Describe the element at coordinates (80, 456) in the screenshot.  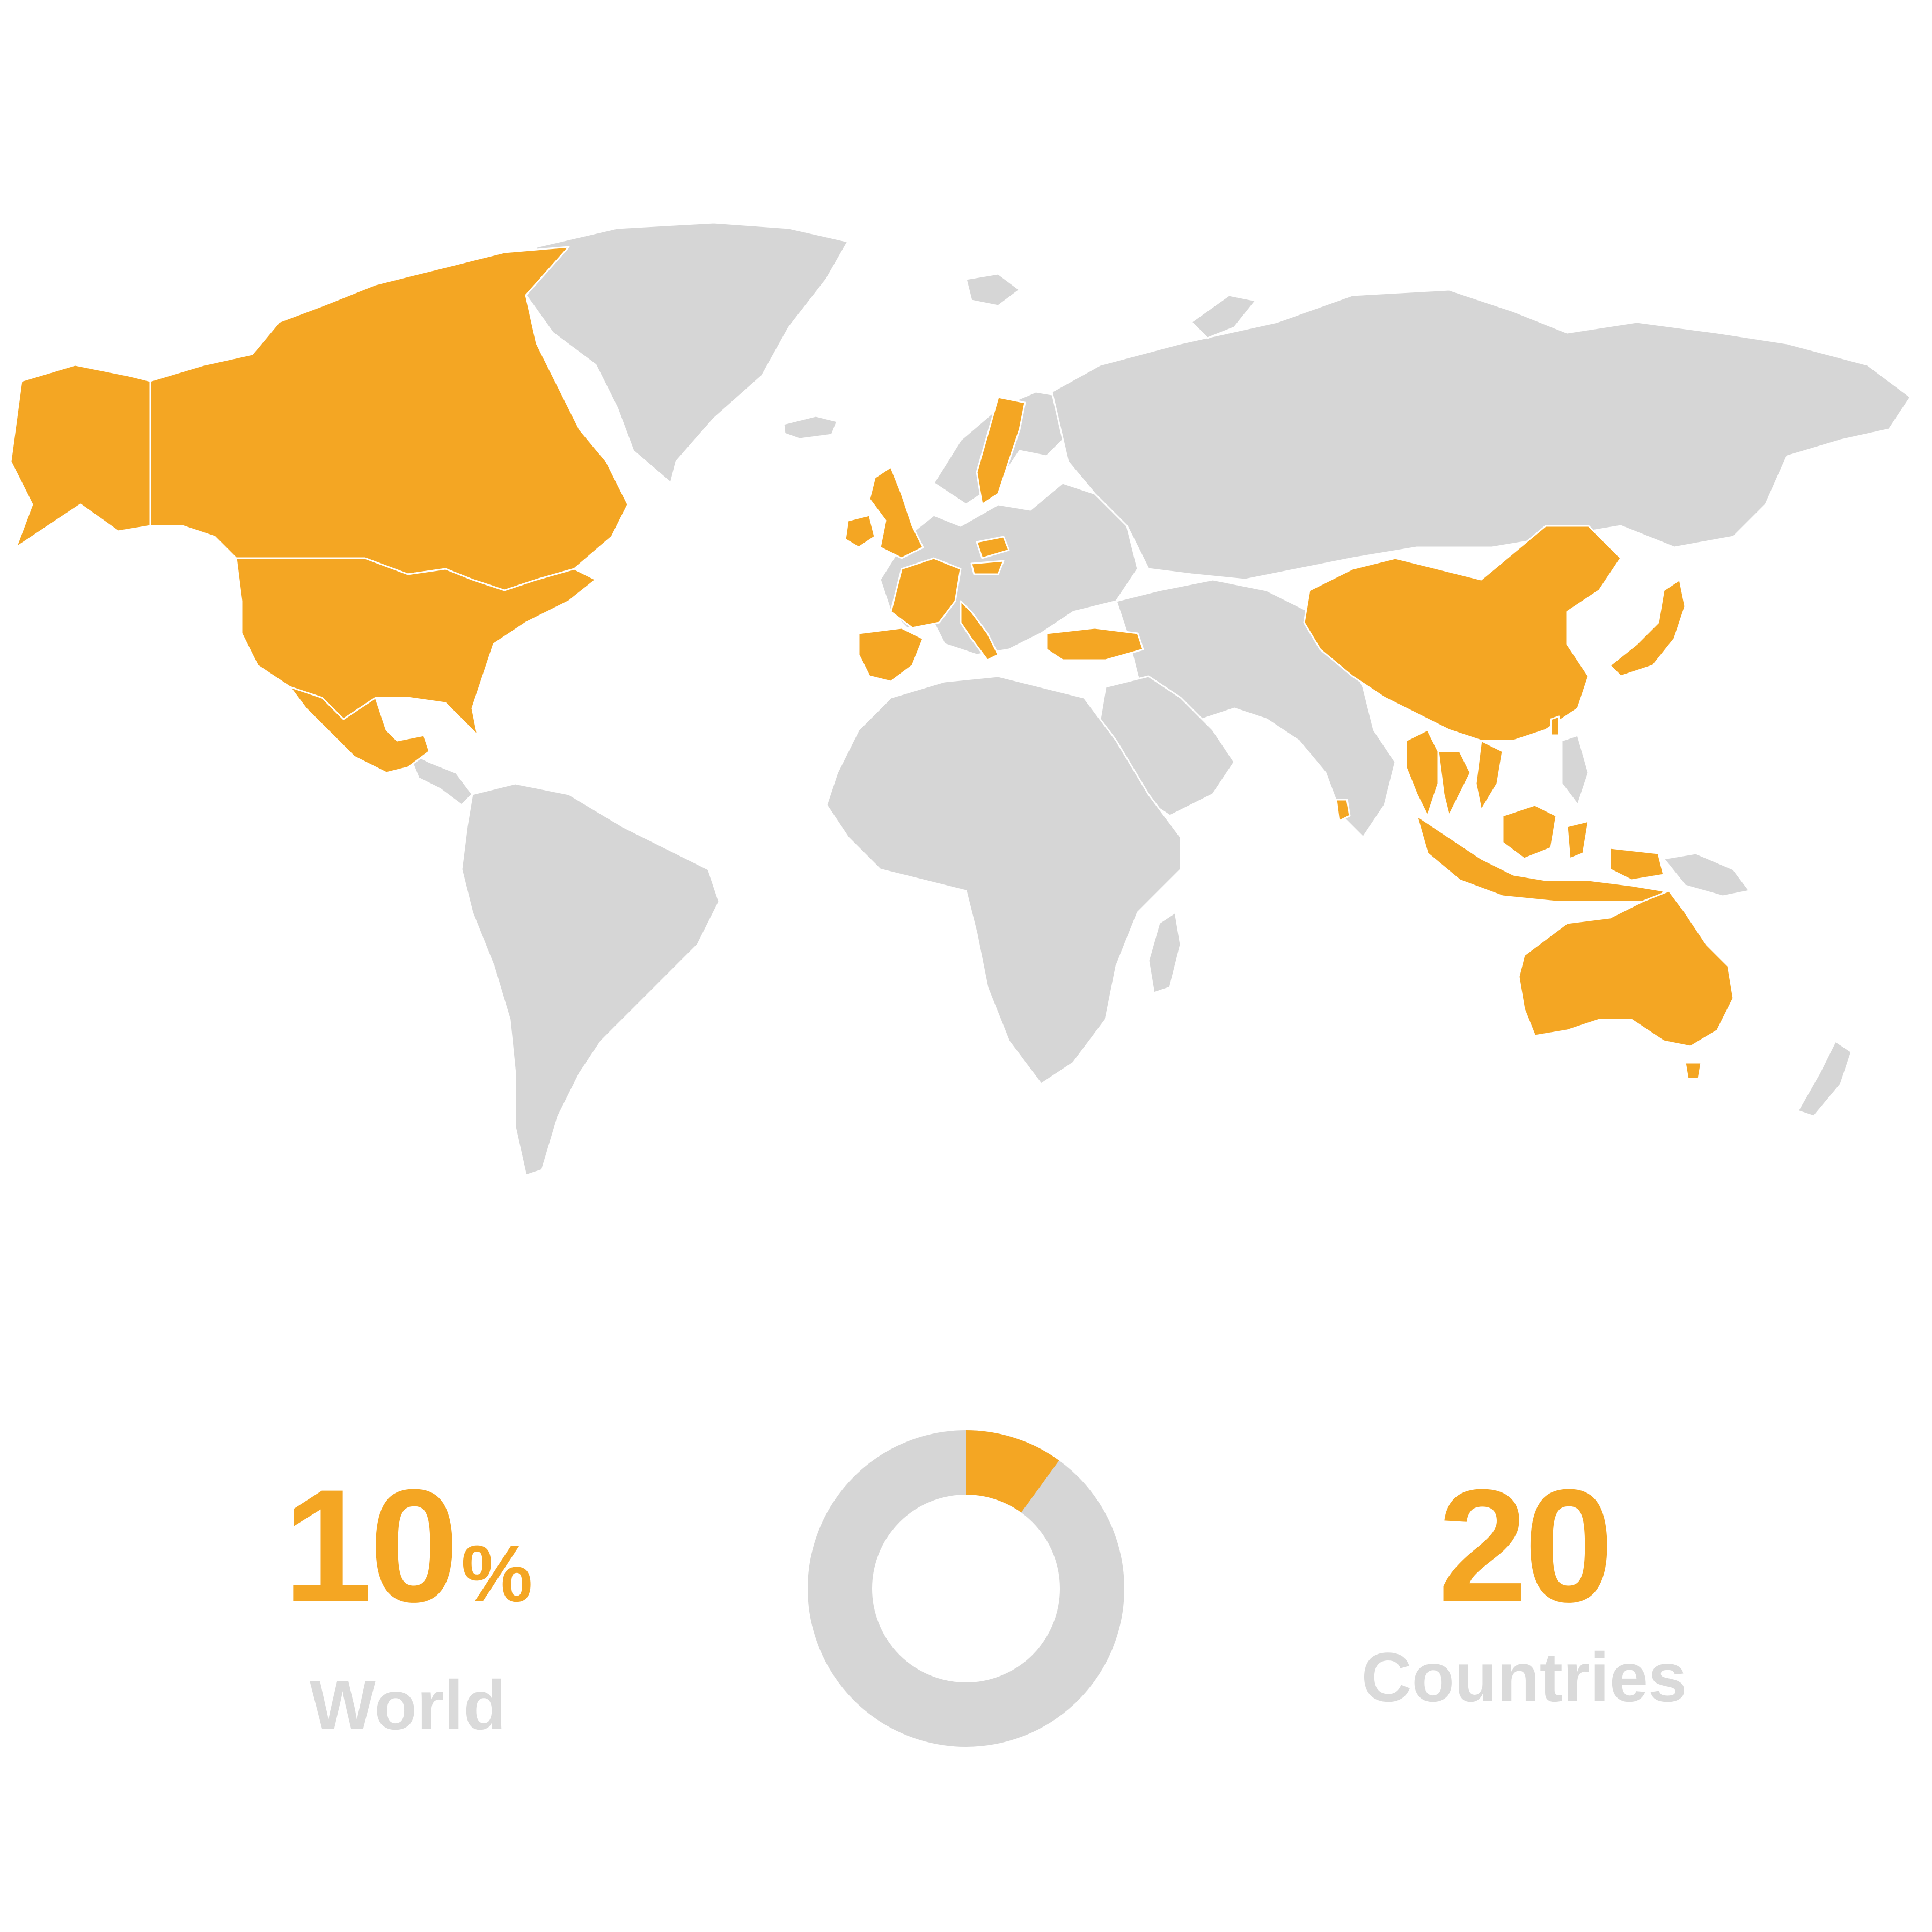
I see `country-usa-alaska` at that location.